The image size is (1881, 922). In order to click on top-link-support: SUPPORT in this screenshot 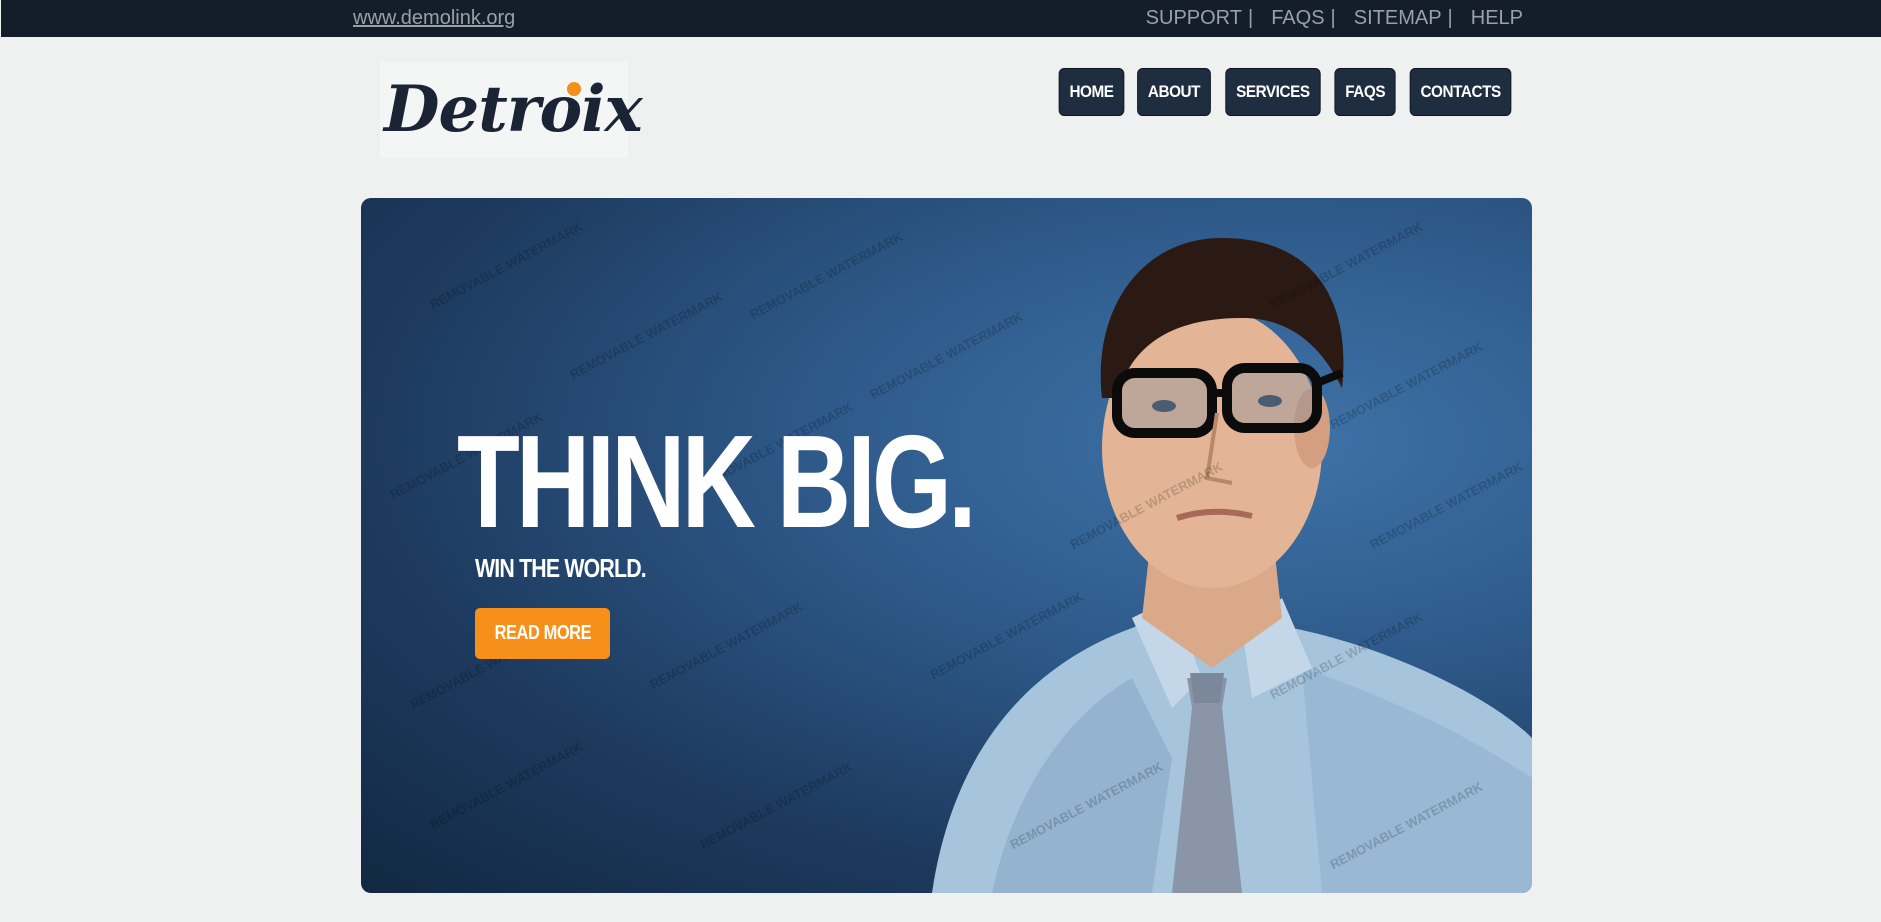, I will do `click(1194, 18)`.